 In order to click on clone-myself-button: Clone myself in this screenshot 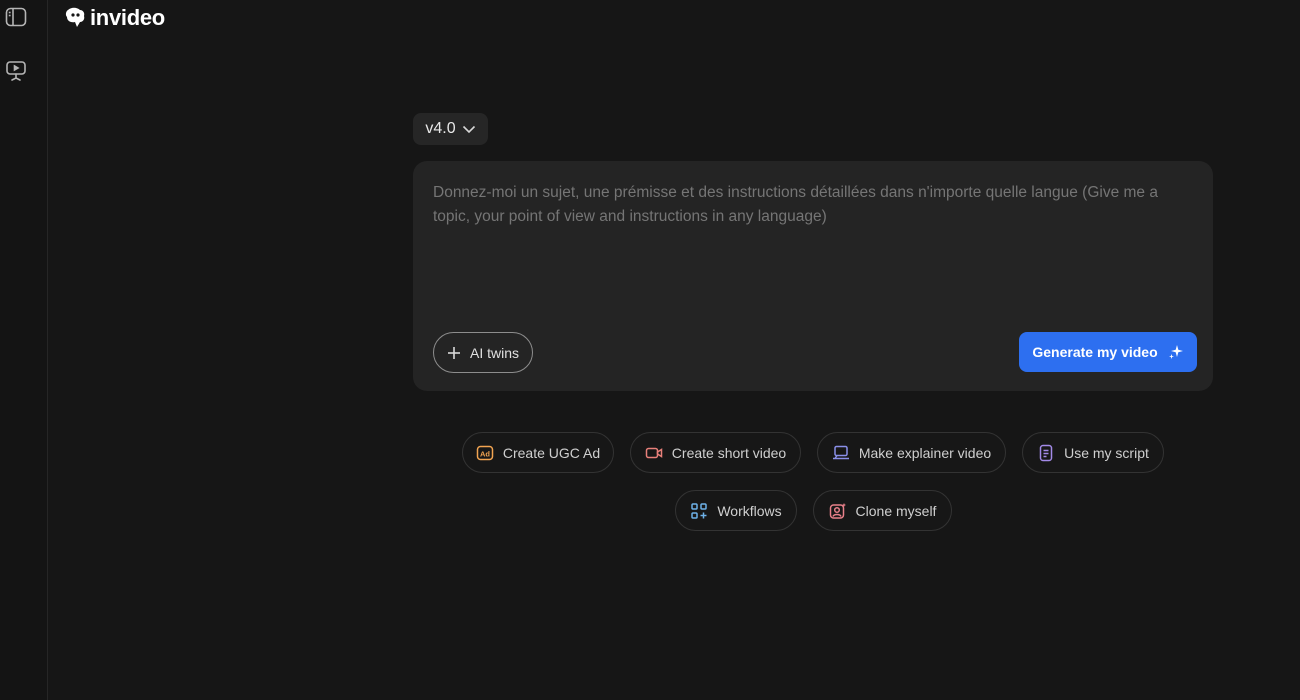, I will do `click(882, 510)`.